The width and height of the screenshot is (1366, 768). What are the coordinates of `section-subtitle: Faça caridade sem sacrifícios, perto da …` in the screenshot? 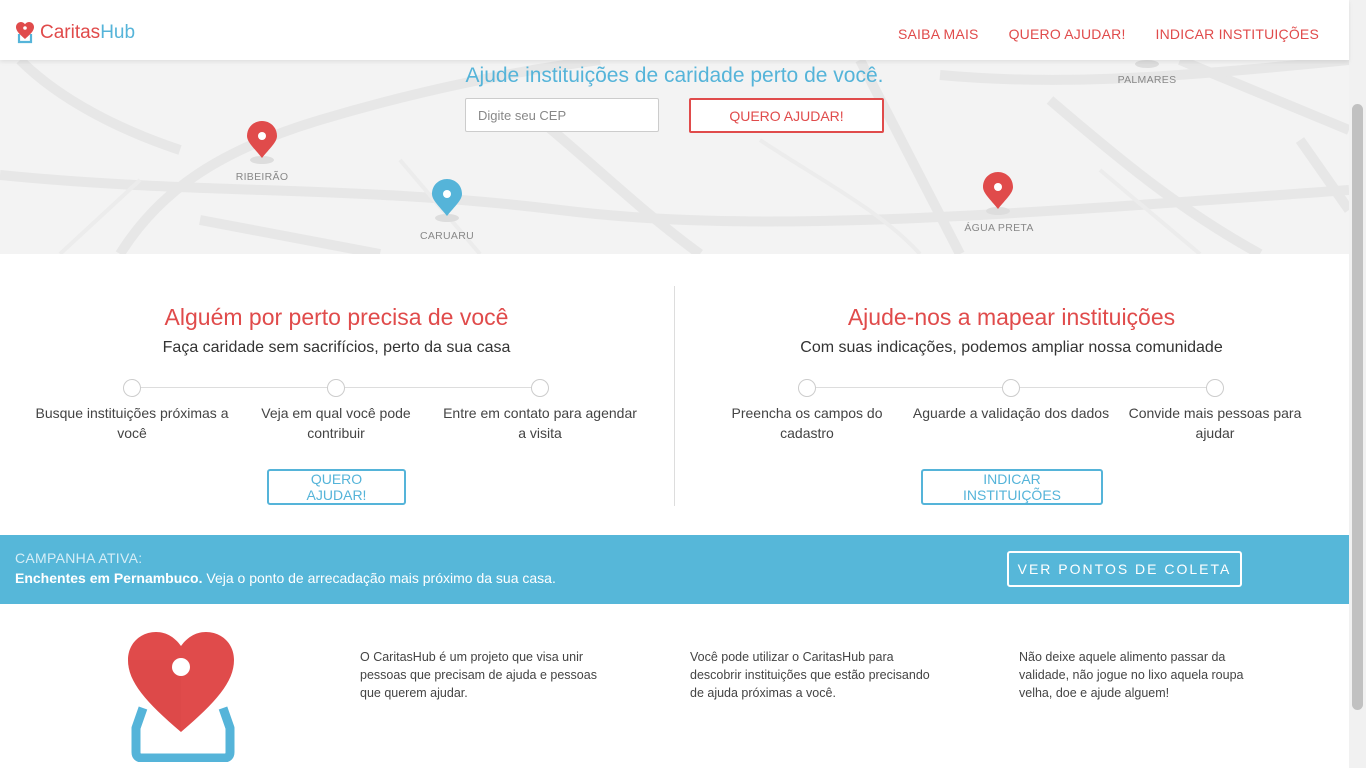 It's located at (336, 347).